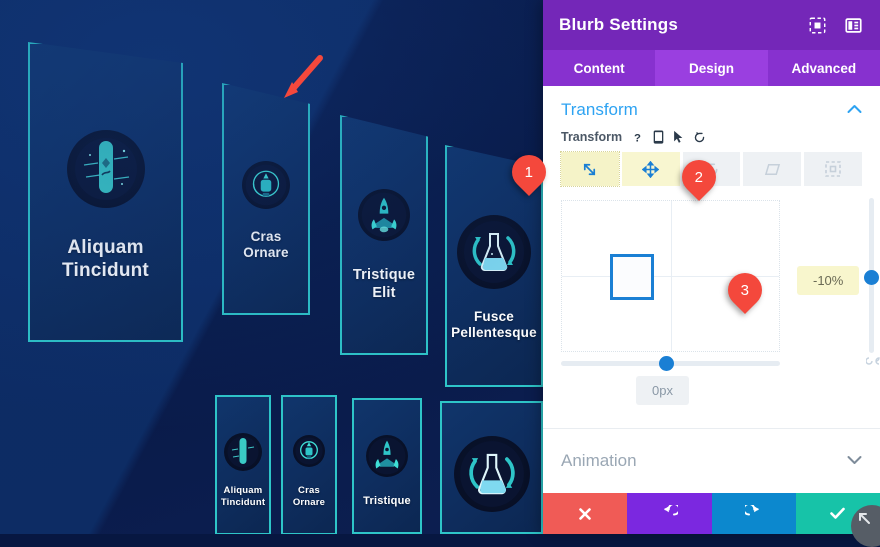 Image resolution: width=880 pixels, height=547 pixels. I want to click on panel-layout-icon, so click(853, 25).